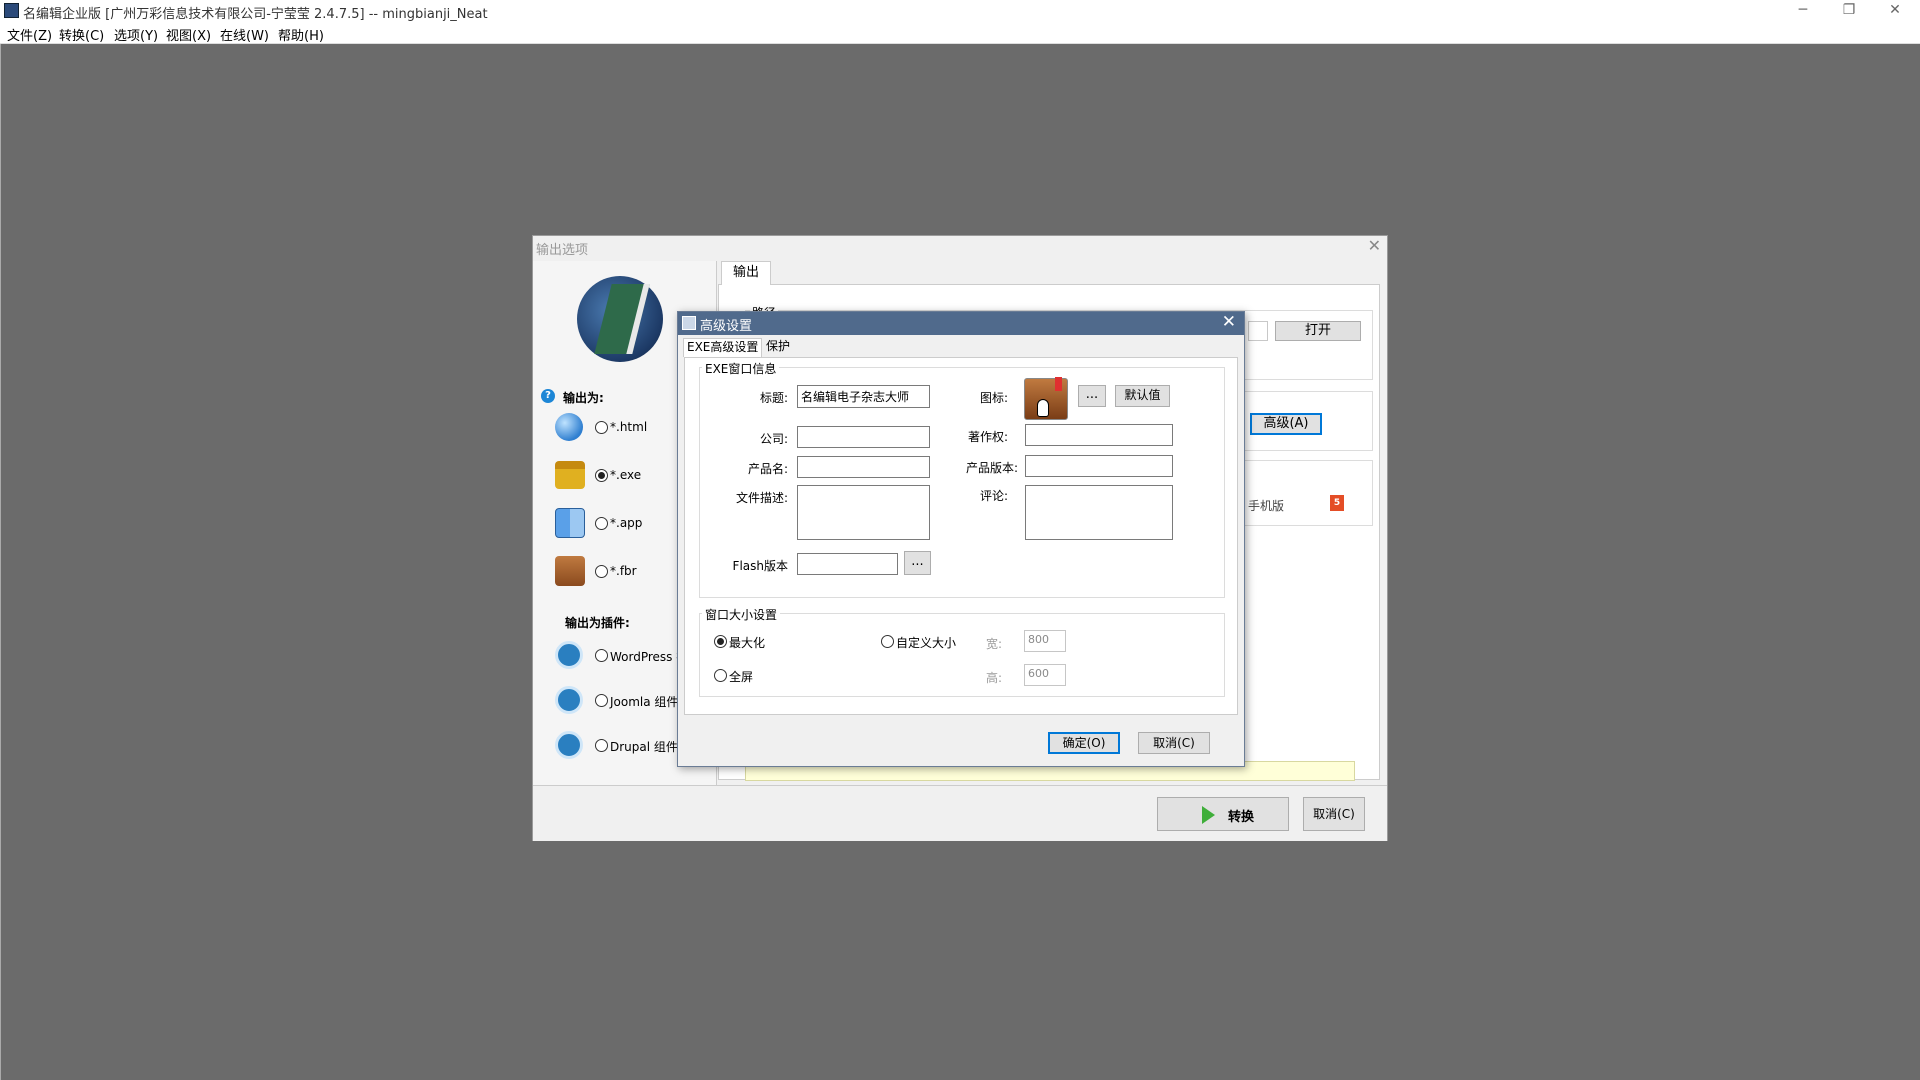 This screenshot has height=1080, width=1920. I want to click on tab-protection: 保护, so click(778, 347).